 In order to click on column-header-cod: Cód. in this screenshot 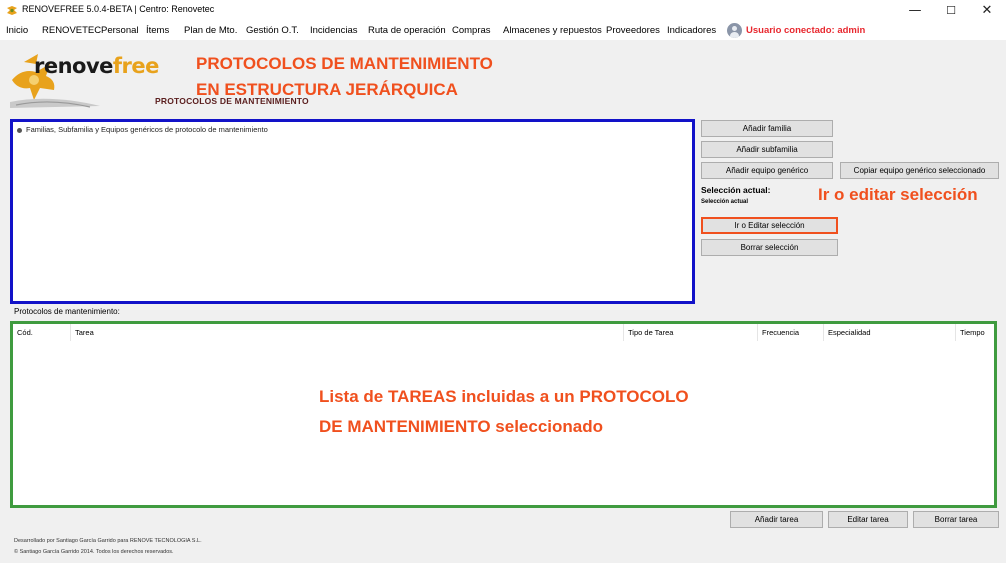, I will do `click(42, 332)`.